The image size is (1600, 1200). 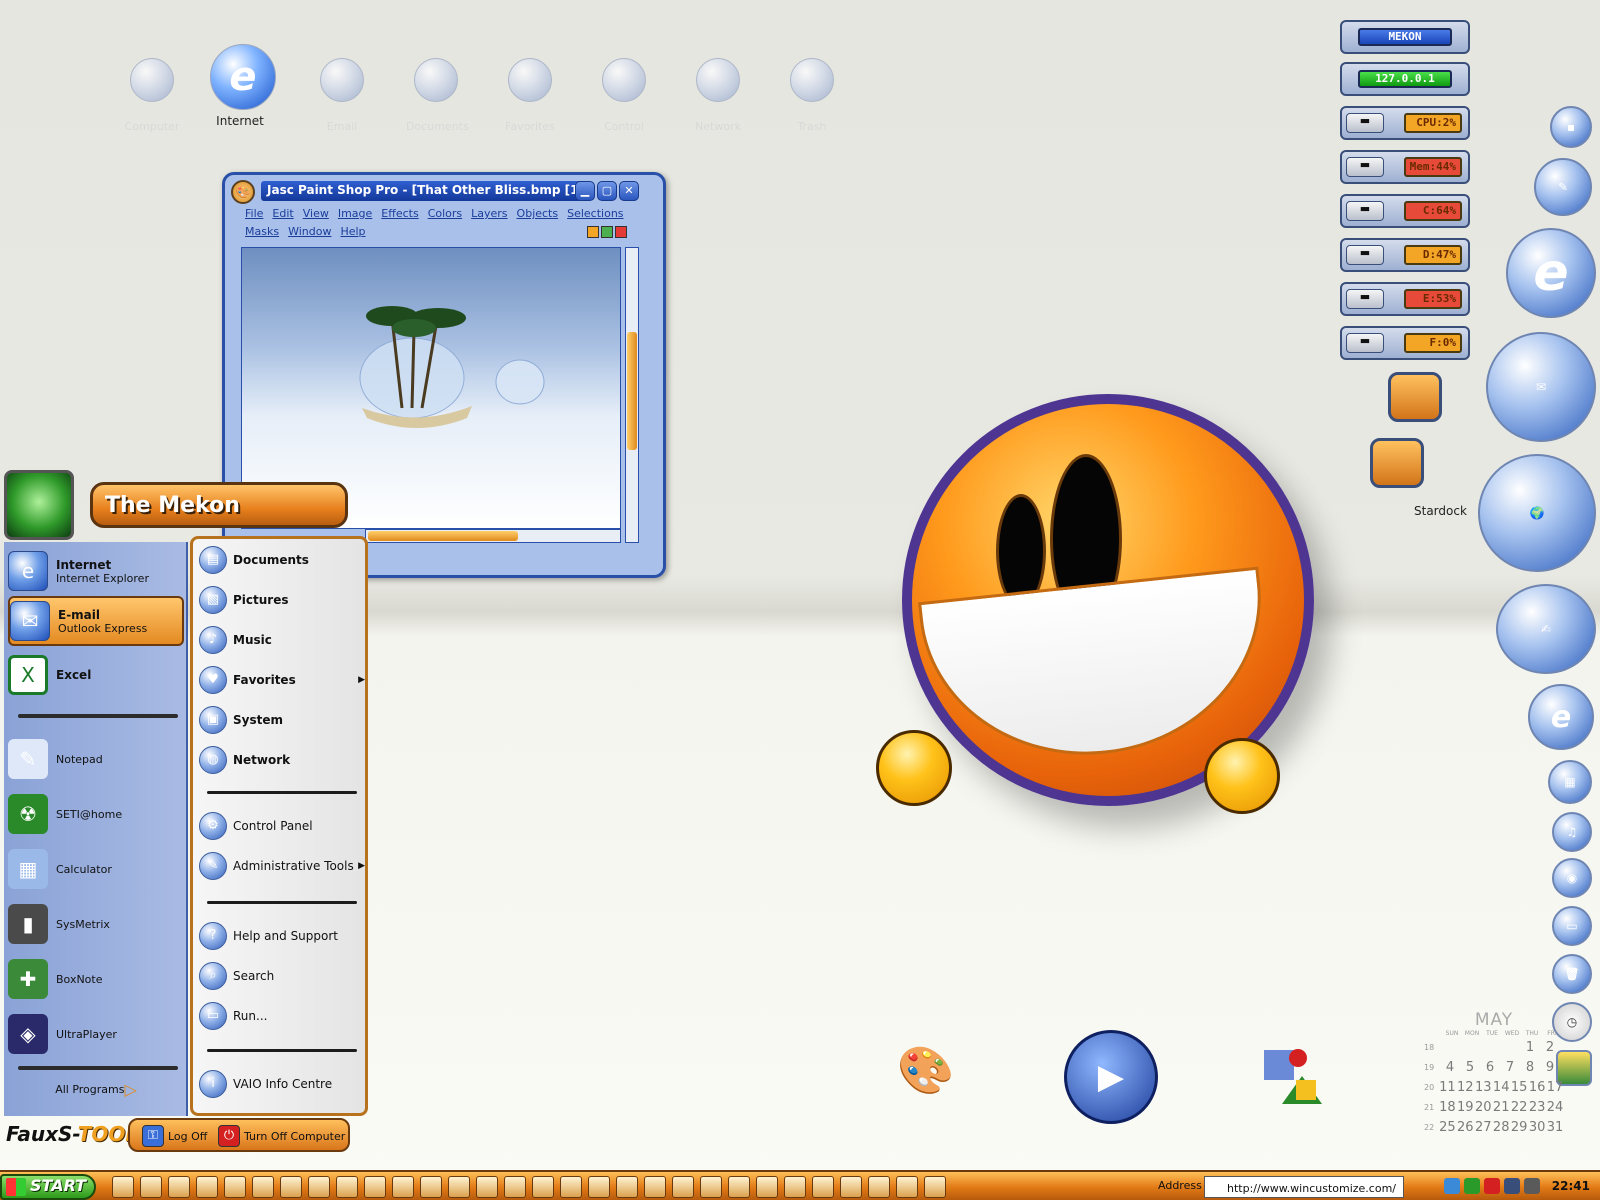 What do you see at coordinates (1470, 1067) in the screenshot?
I see `calendar-day: 5` at bounding box center [1470, 1067].